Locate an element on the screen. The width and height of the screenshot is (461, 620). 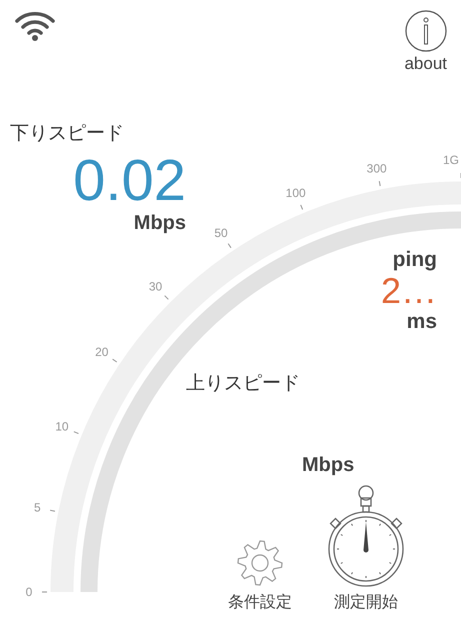
download-unit: Mbps is located at coordinates (160, 223).